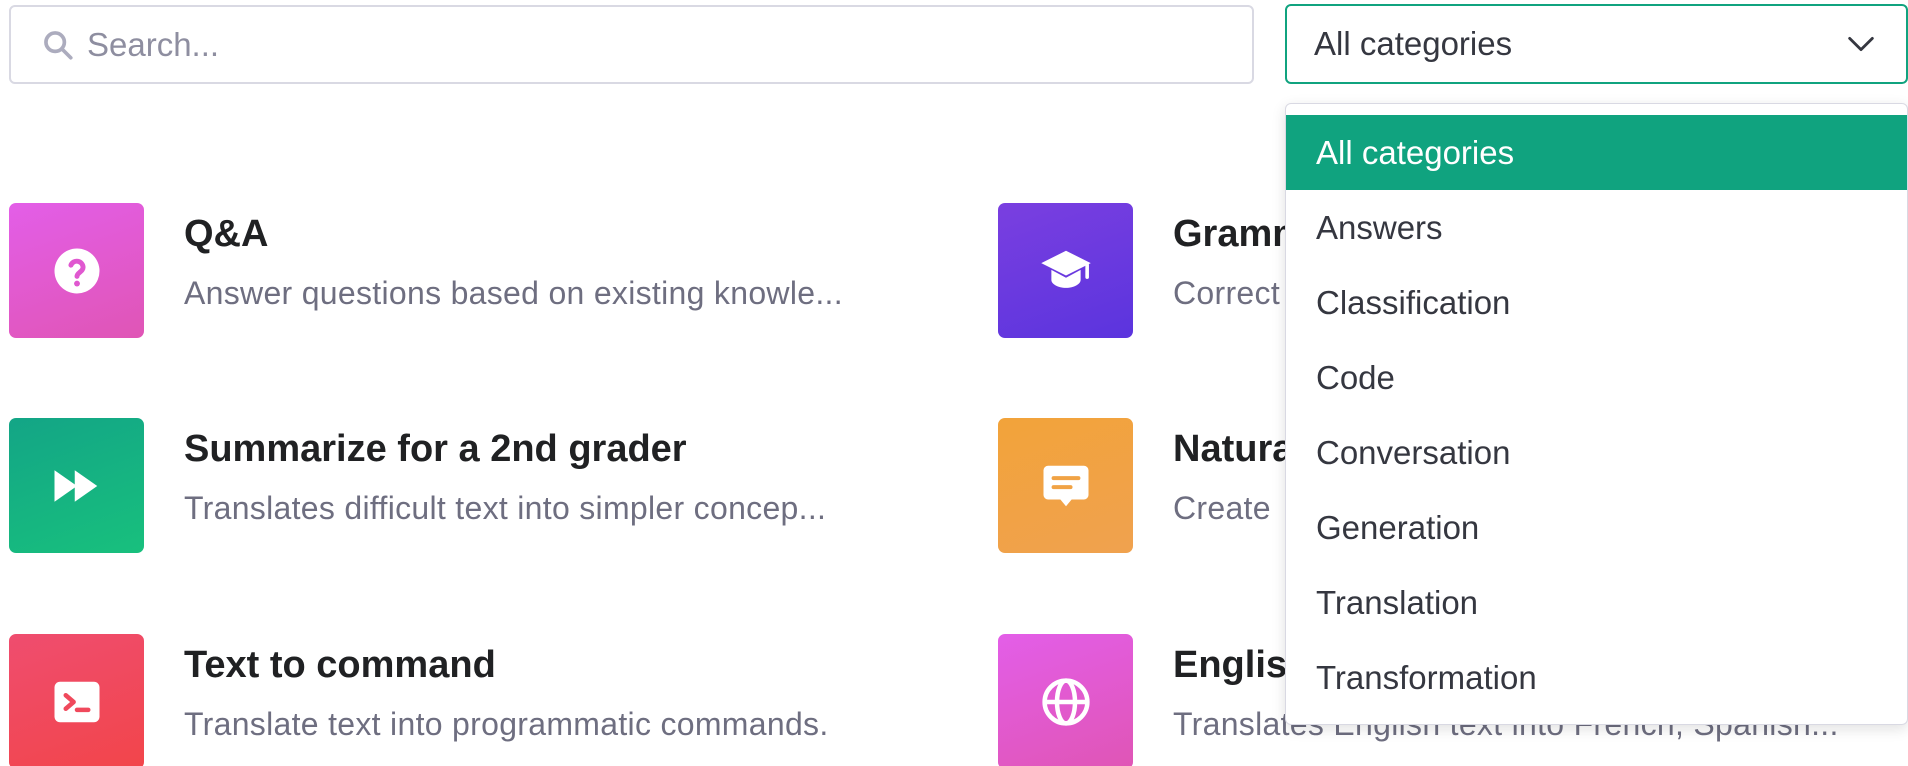  What do you see at coordinates (1230, 665) in the screenshot?
I see `card-title: Englis` at bounding box center [1230, 665].